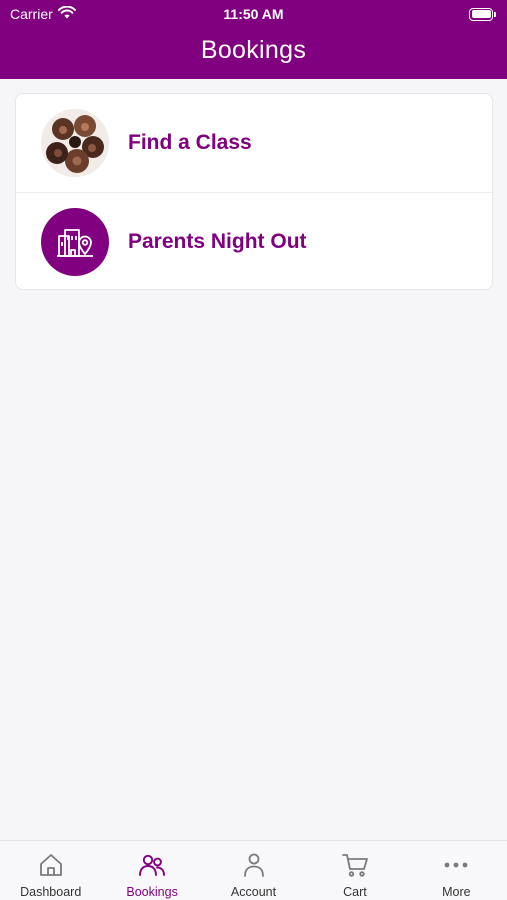 Image resolution: width=507 pixels, height=900 pixels. Describe the element at coordinates (217, 241) in the screenshot. I see `menu-item-label: Parents Night Out` at that location.